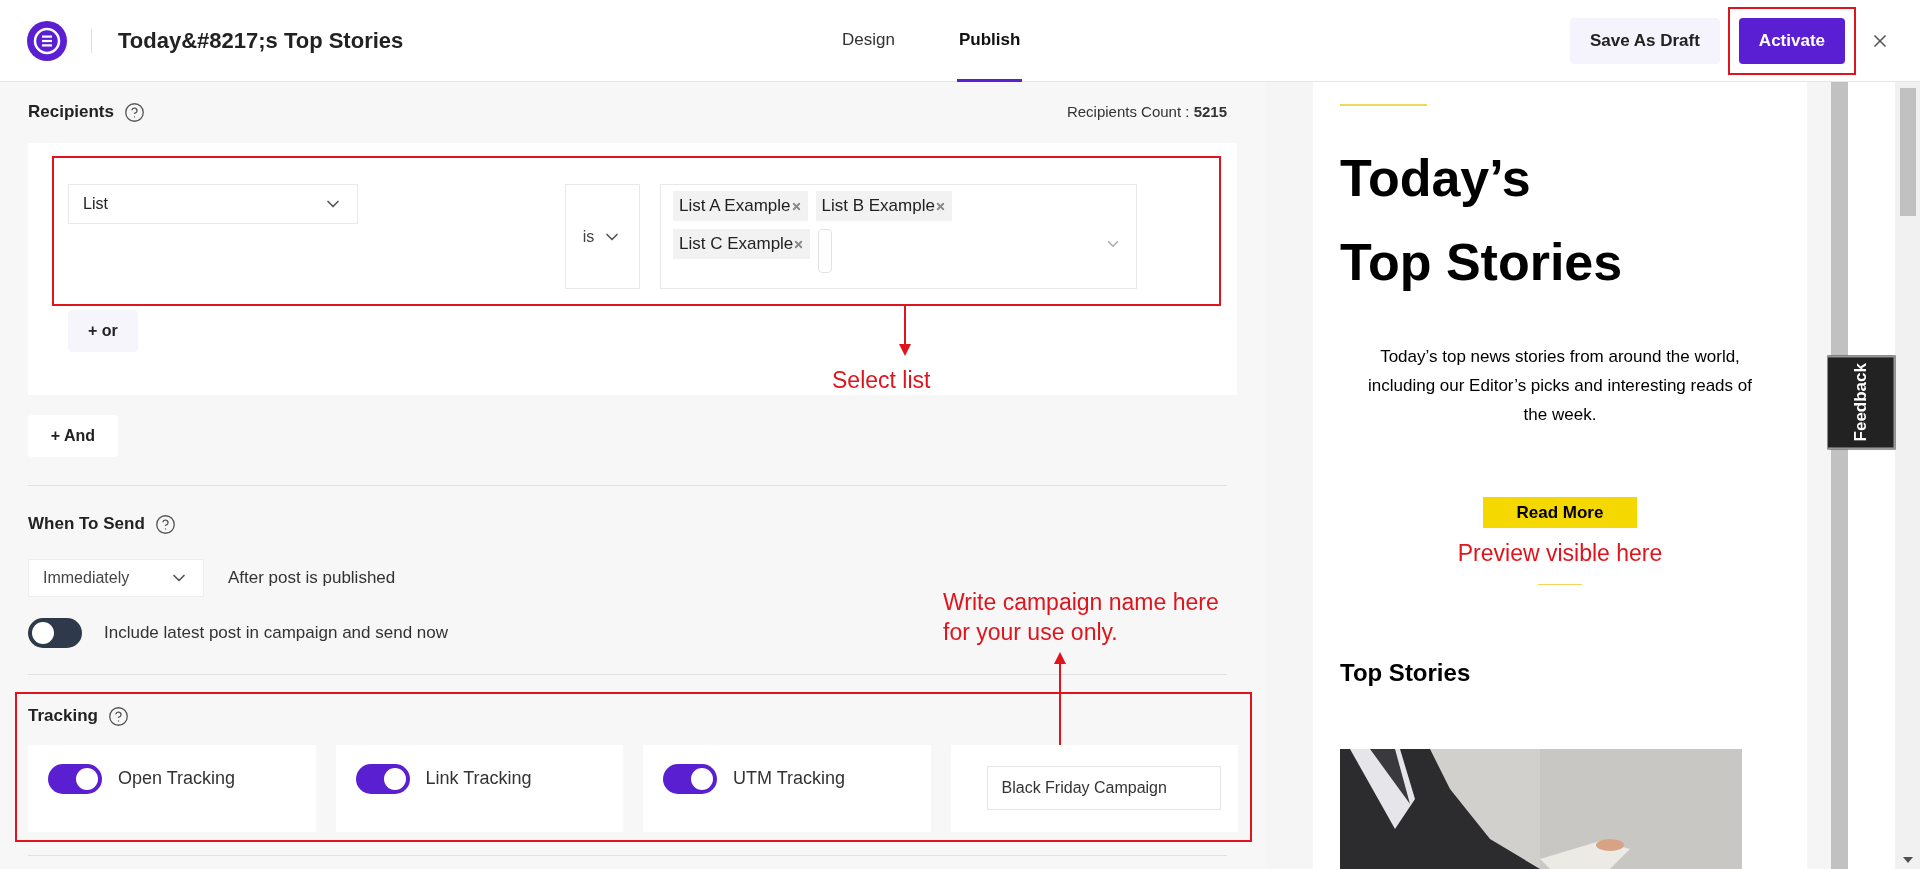 This screenshot has height=869, width=1920. I want to click on toggle-label: Include latest post in campaign and send now, so click(276, 633).